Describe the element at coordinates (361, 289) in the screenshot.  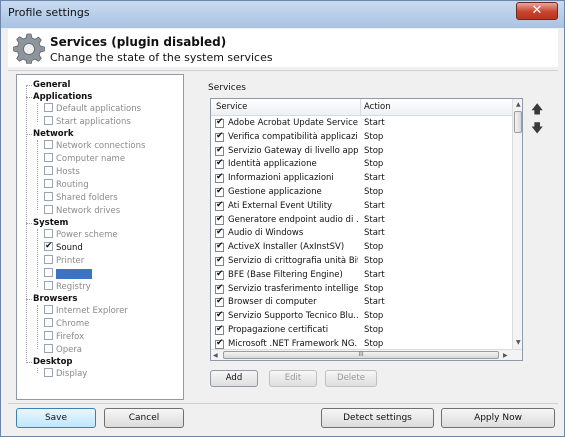
I see `table-row: Servizio trasferimento intellige... Stop` at that location.